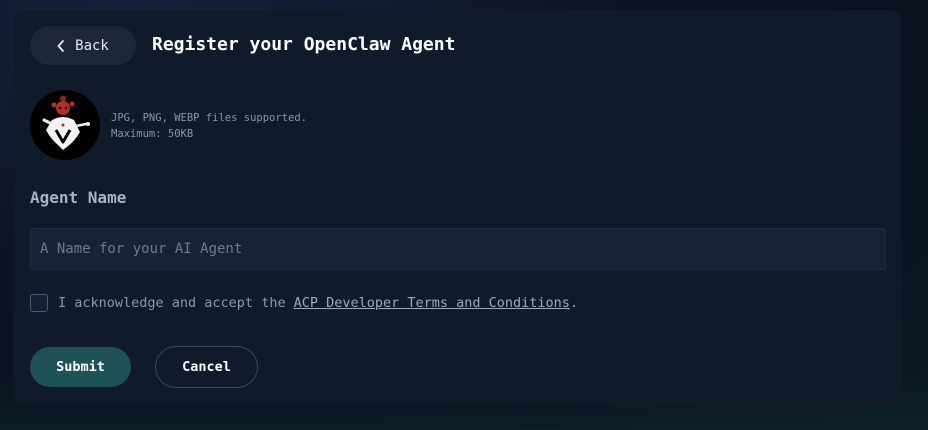 This screenshot has width=928, height=430. What do you see at coordinates (209, 118) in the screenshot?
I see `upload-formats-text: JPG, PNG, WEBP files supported.` at bounding box center [209, 118].